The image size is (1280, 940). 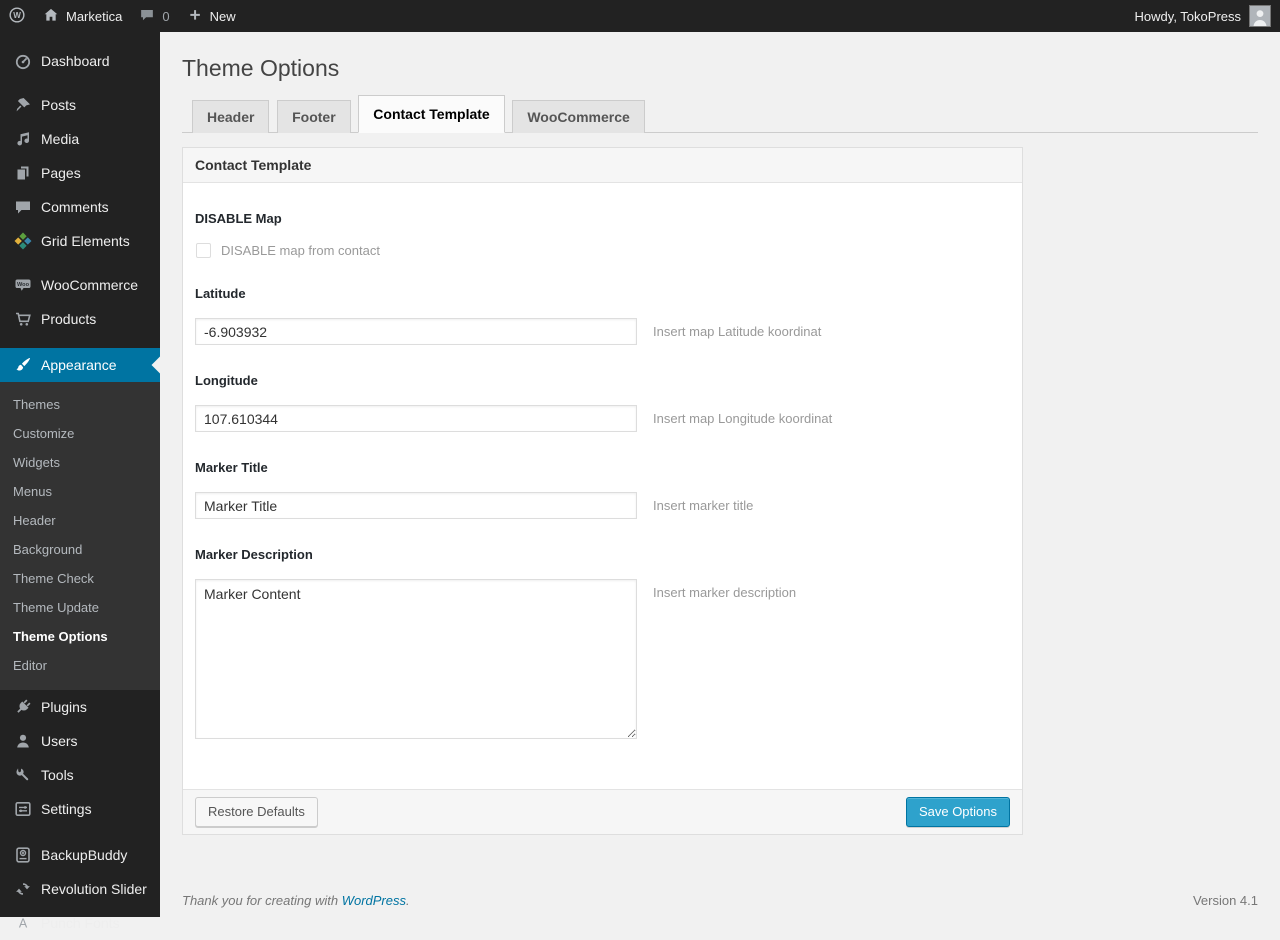 What do you see at coordinates (80, 105) in the screenshot?
I see `sidebar-item-posts: Posts` at bounding box center [80, 105].